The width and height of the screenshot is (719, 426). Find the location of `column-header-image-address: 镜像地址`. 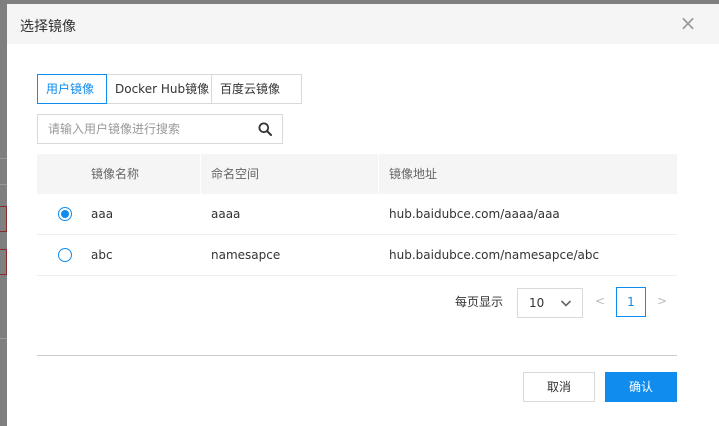

column-header-image-address: 镜像地址 is located at coordinates (413, 174).